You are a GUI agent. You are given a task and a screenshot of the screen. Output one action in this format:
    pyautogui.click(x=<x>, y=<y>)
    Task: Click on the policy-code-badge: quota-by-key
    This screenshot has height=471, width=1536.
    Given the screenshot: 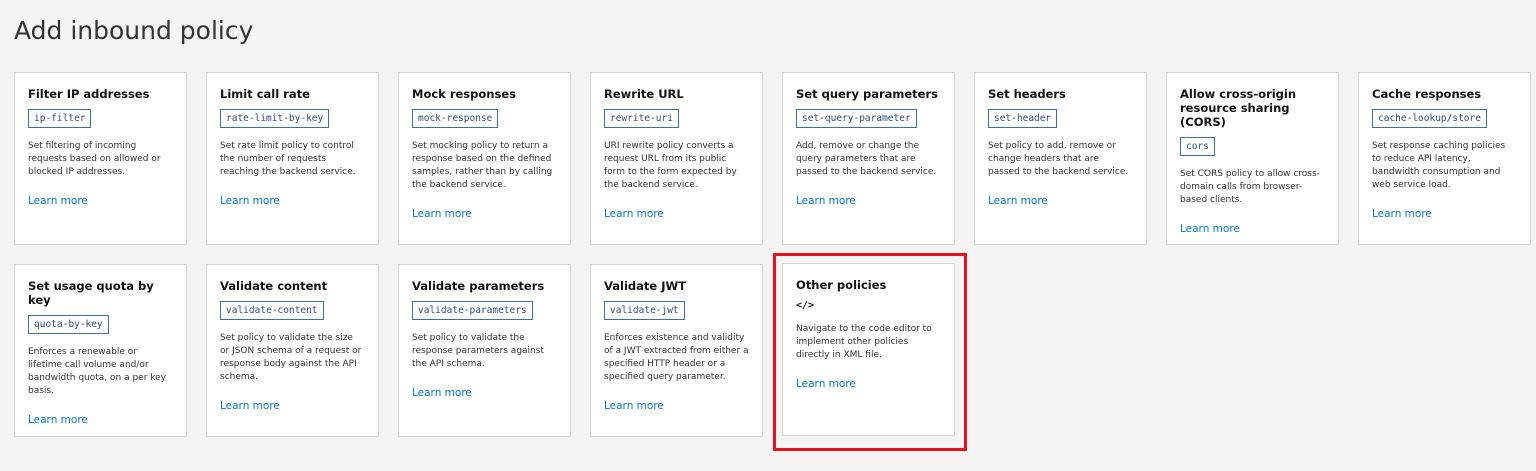 What is the action you would take?
    pyautogui.click(x=68, y=324)
    